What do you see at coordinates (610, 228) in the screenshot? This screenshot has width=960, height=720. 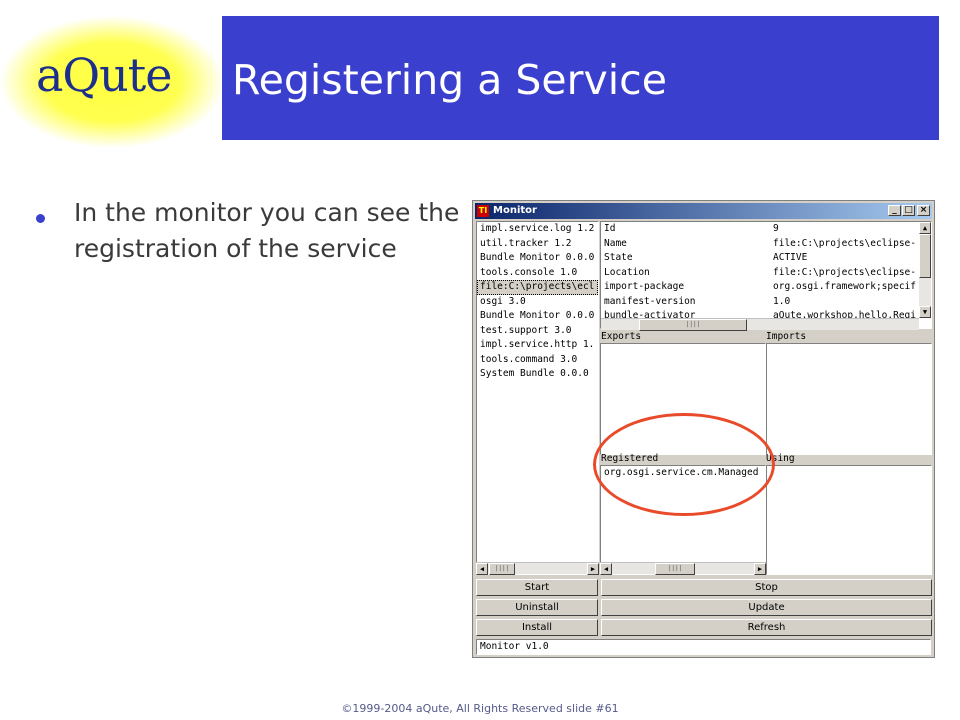 I see `property-key: Id` at bounding box center [610, 228].